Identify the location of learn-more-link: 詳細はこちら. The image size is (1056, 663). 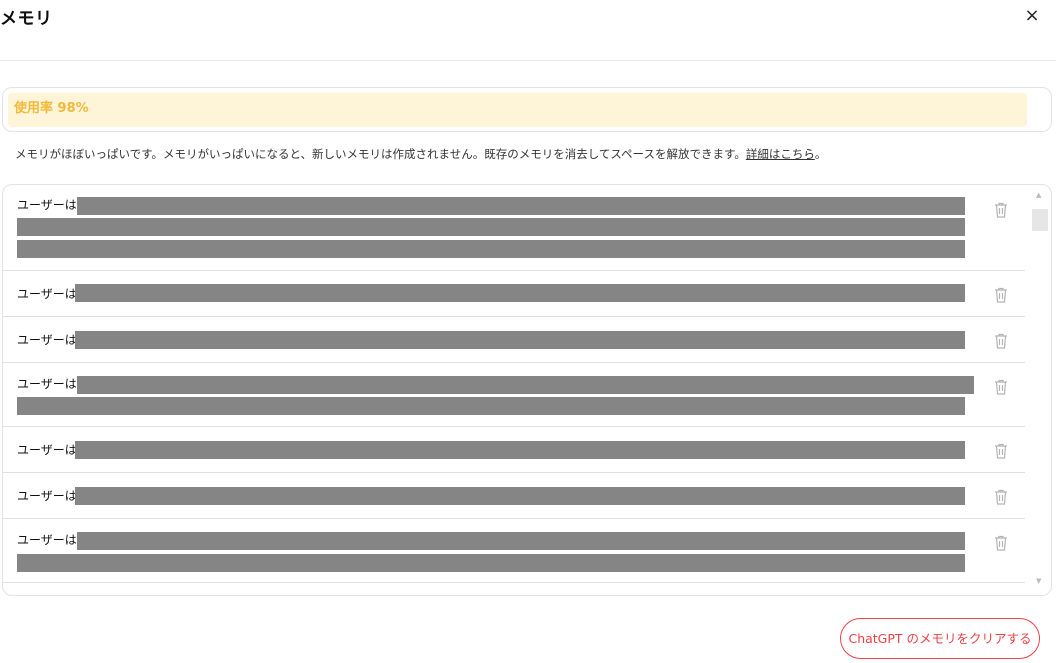
(780, 154).